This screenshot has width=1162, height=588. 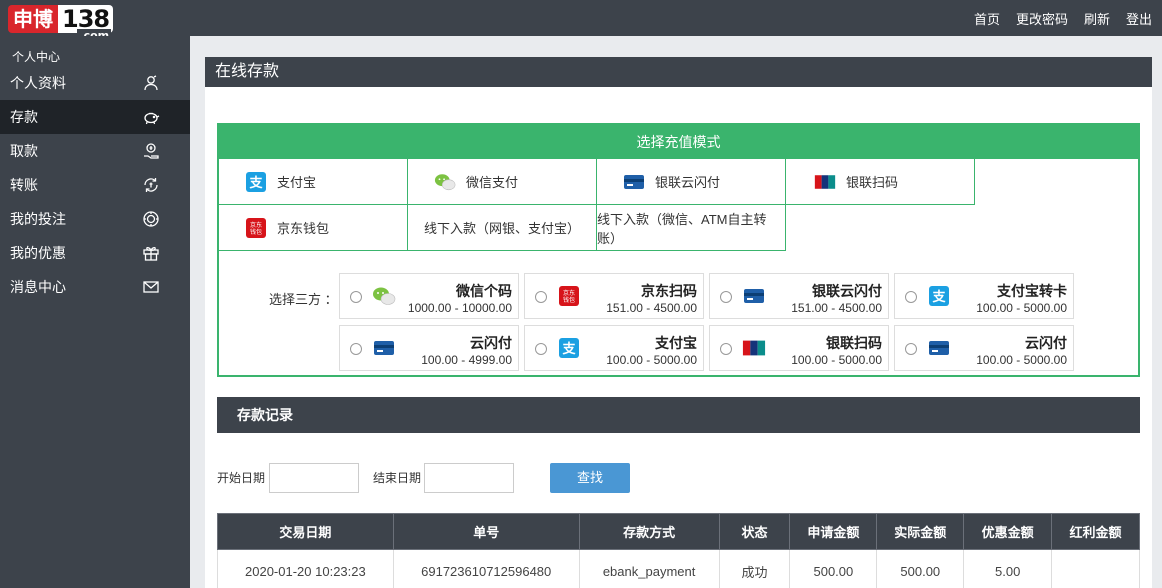 What do you see at coordinates (872, 182) in the screenshot?
I see `mode-label: 银联扫码` at bounding box center [872, 182].